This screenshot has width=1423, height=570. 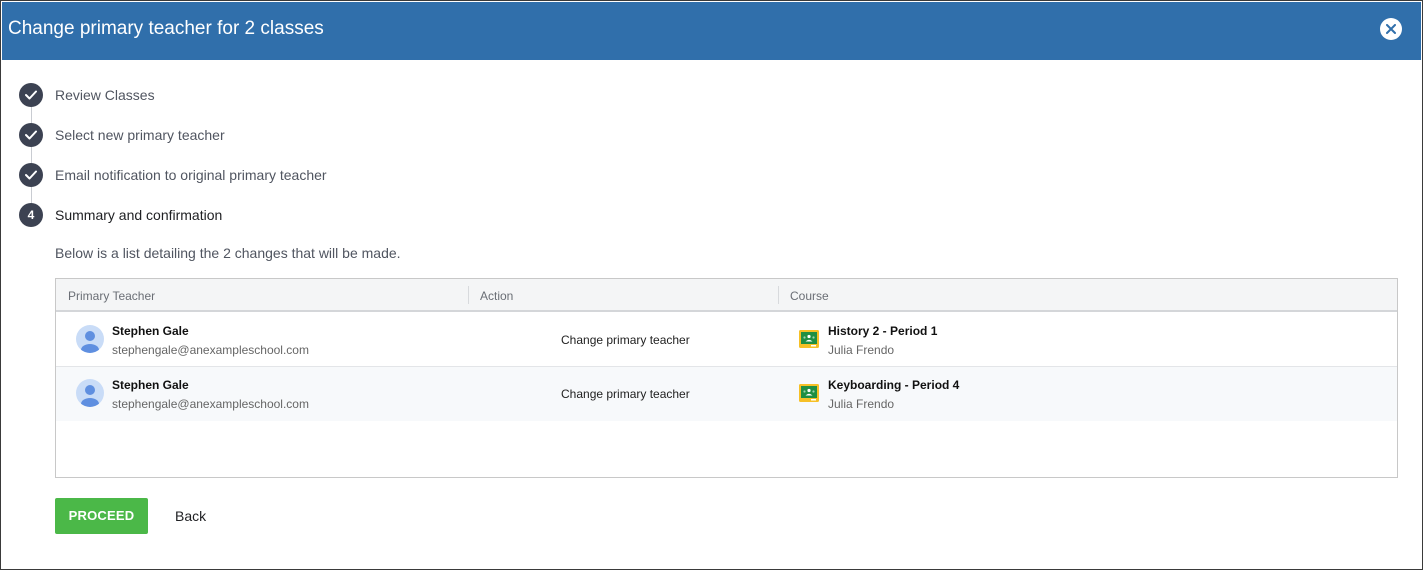 What do you see at coordinates (894, 385) in the screenshot?
I see `course-name: Keyboarding - Period 4` at bounding box center [894, 385].